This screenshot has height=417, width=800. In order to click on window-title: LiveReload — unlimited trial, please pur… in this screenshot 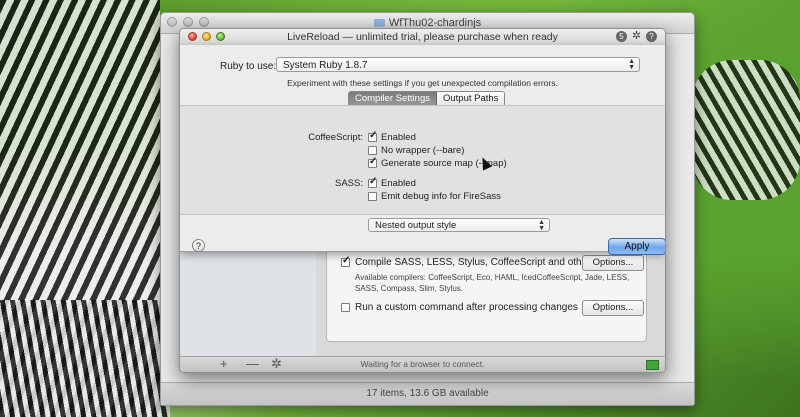, I will do `click(422, 37)`.